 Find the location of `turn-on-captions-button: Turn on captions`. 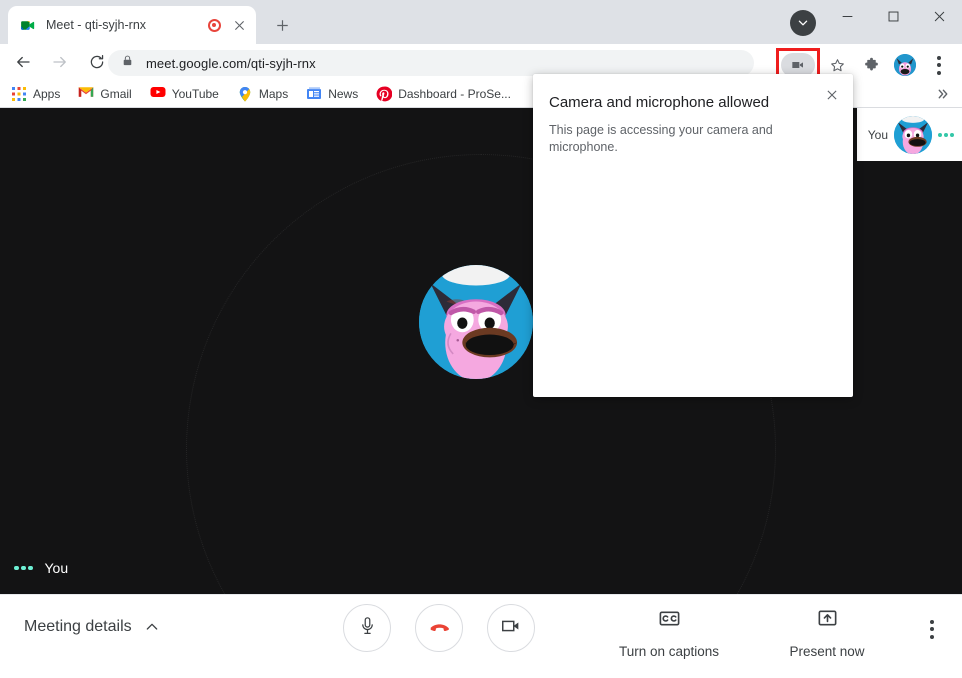

turn-on-captions-button: Turn on captions is located at coordinates (669, 633).